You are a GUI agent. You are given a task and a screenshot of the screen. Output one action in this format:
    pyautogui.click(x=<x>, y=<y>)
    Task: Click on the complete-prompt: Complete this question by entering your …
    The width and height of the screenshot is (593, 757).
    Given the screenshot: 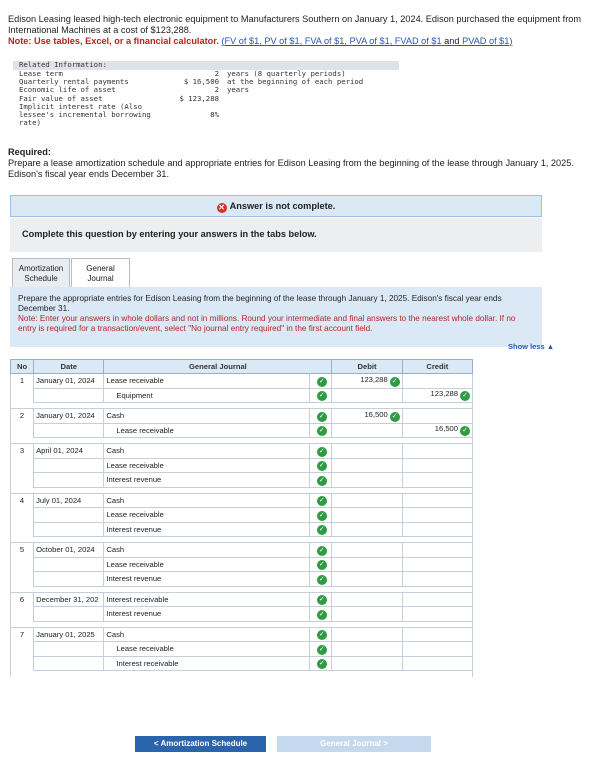 What is the action you would take?
    pyautogui.click(x=276, y=235)
    